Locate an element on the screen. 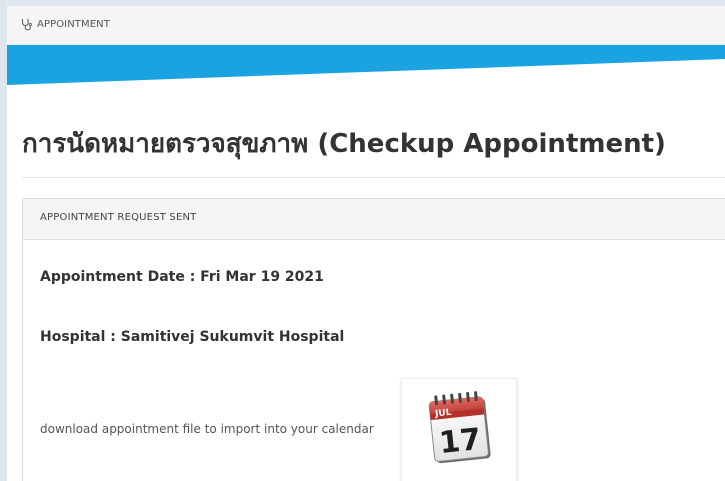 Image resolution: width=725 pixels, height=481 pixels. top-bar-breadcrumb: APPOINTMENT is located at coordinates (65, 24).